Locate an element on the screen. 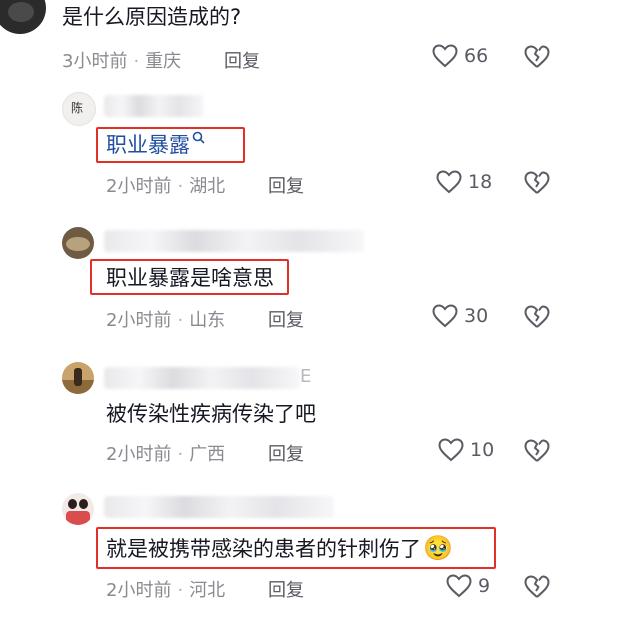 This screenshot has width=640, height=619. username-tail: E is located at coordinates (306, 376).